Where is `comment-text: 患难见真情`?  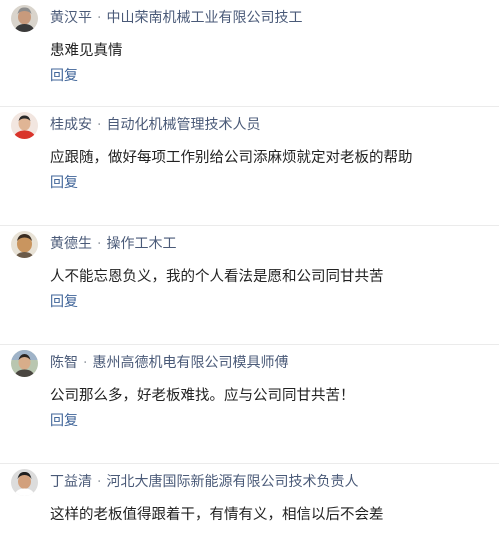
comment-text: 患难见真情 is located at coordinates (86, 51).